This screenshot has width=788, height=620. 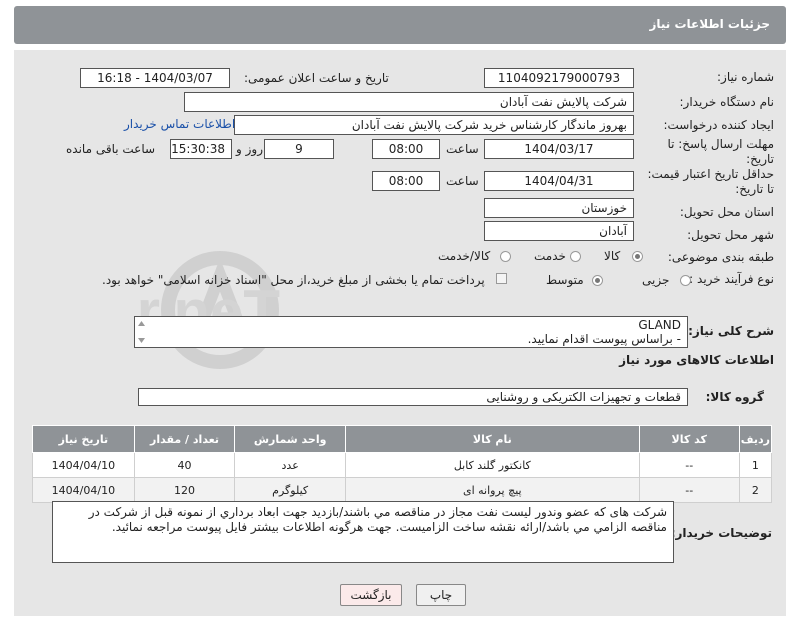 I want to click on goods-section-title: اطلاعات کالاهای مورد نیاز, so click(x=696, y=360).